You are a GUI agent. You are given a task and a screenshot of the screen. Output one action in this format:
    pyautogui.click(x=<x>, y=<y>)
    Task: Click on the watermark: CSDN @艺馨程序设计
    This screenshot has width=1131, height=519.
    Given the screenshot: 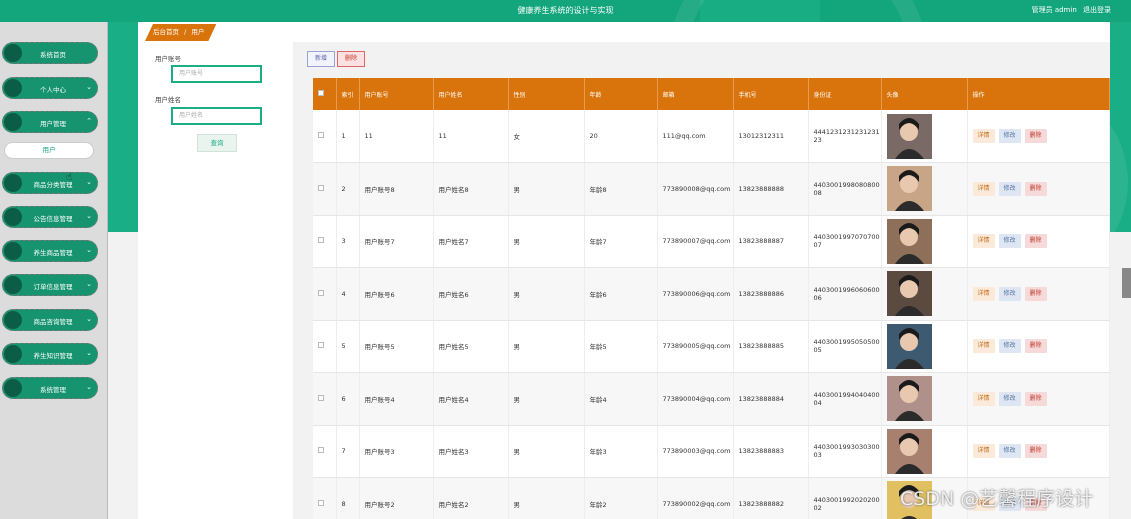 What is the action you would take?
    pyautogui.click(x=997, y=499)
    